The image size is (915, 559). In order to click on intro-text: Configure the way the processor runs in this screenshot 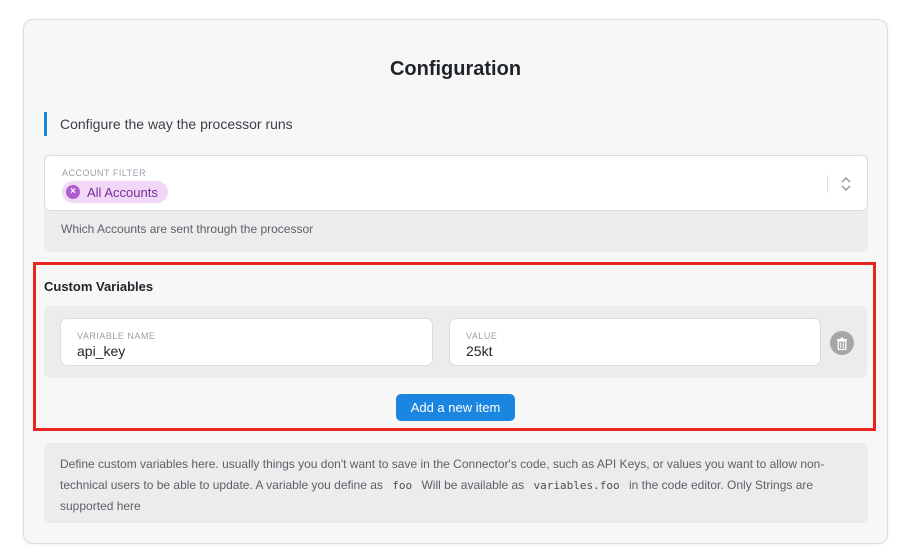, I will do `click(168, 124)`.